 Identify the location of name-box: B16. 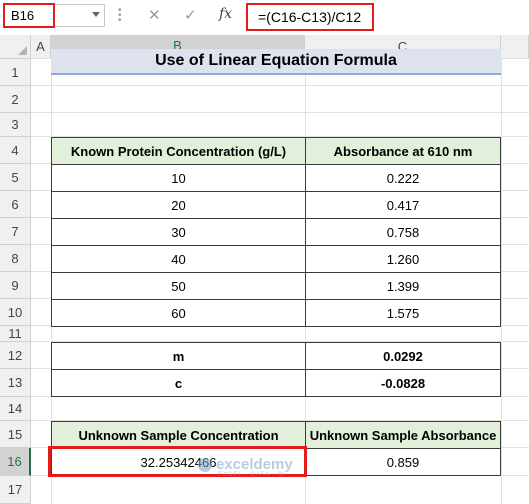
(29, 15).